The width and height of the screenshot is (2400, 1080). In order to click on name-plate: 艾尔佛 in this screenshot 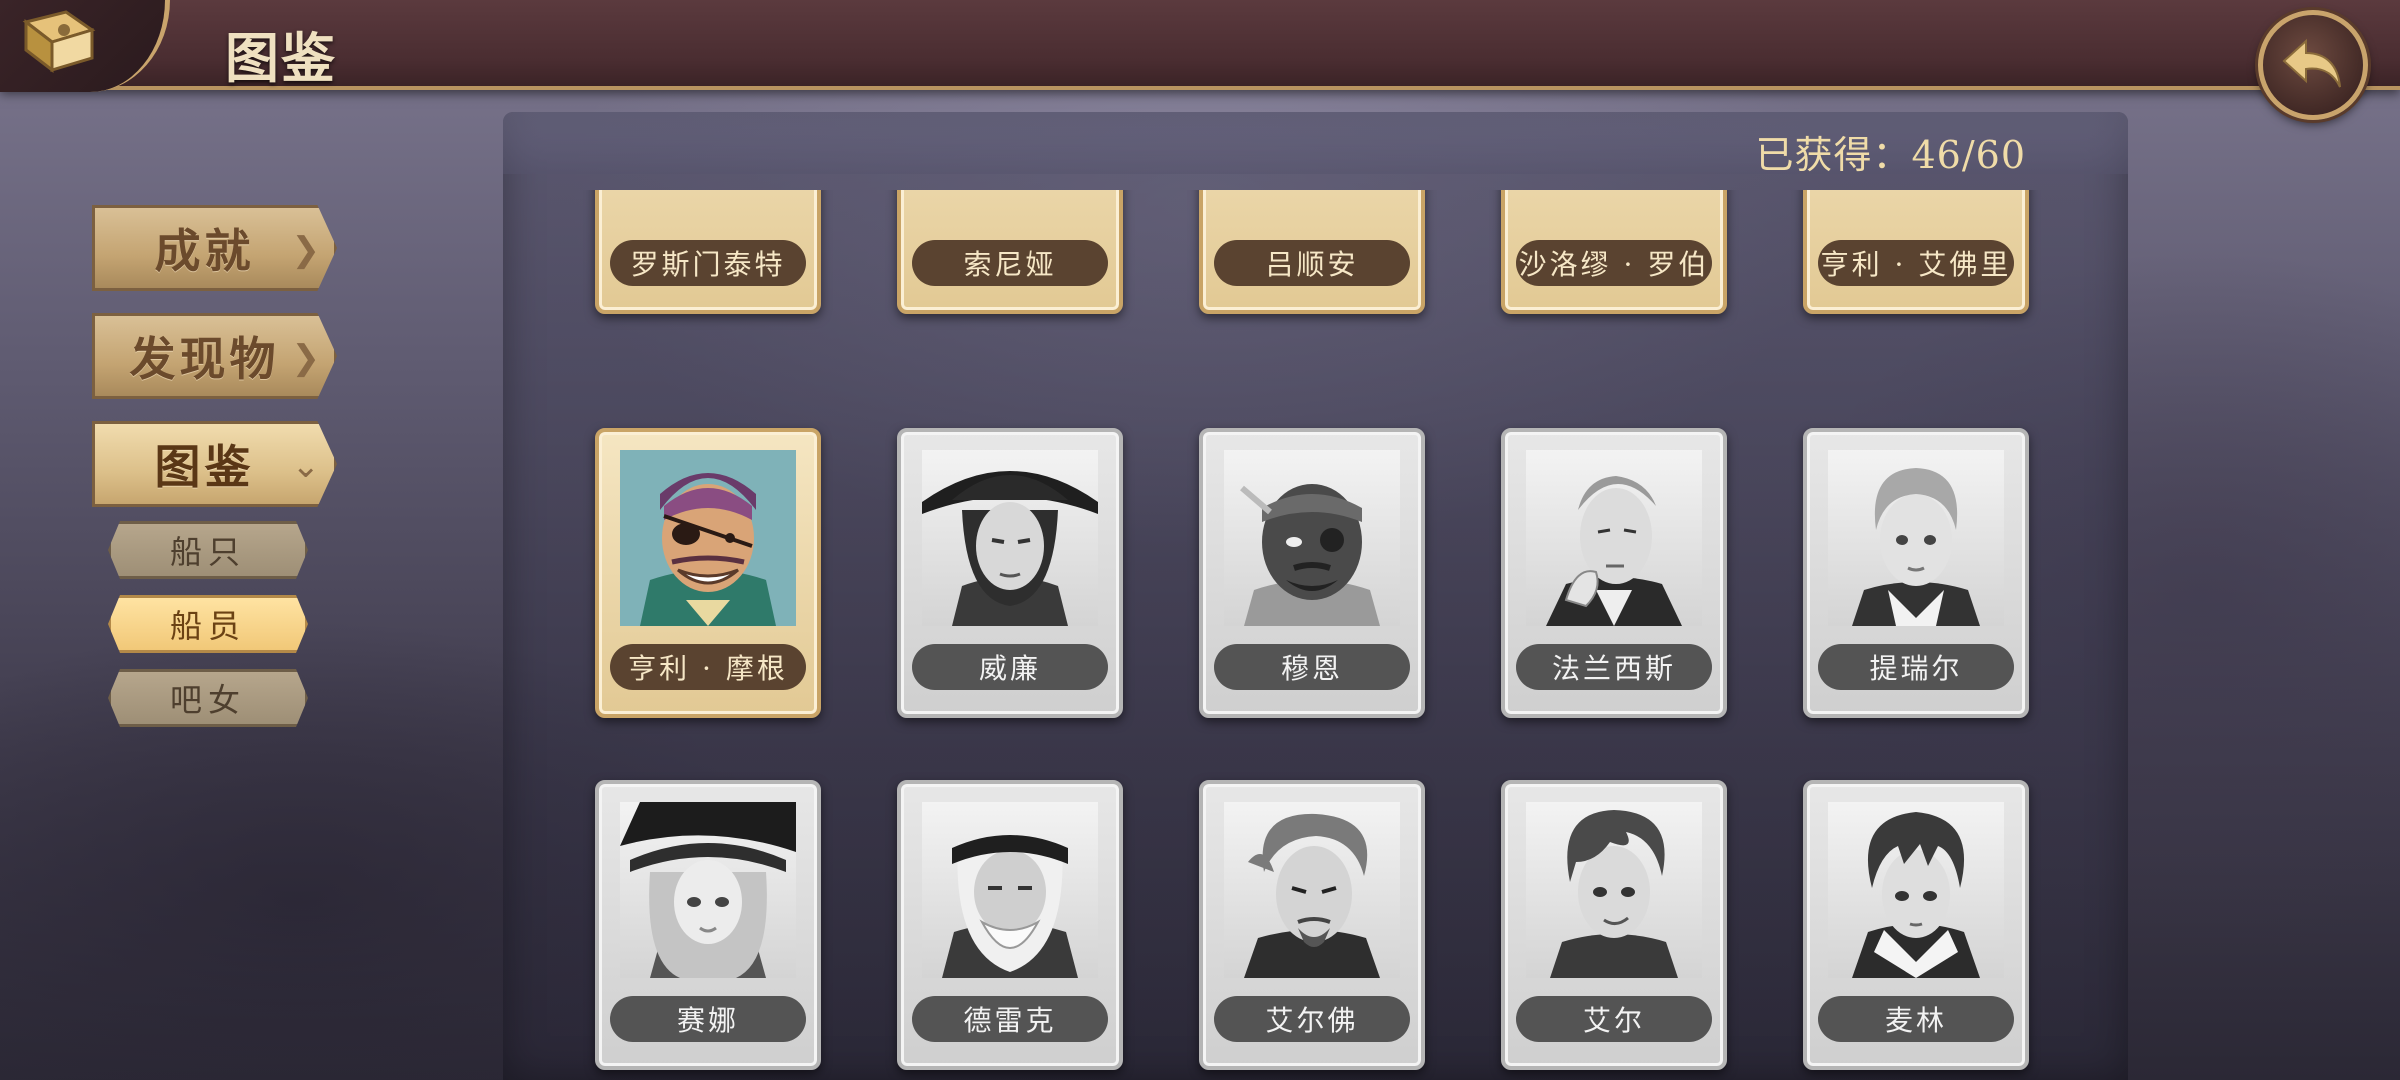, I will do `click(1312, 1019)`.